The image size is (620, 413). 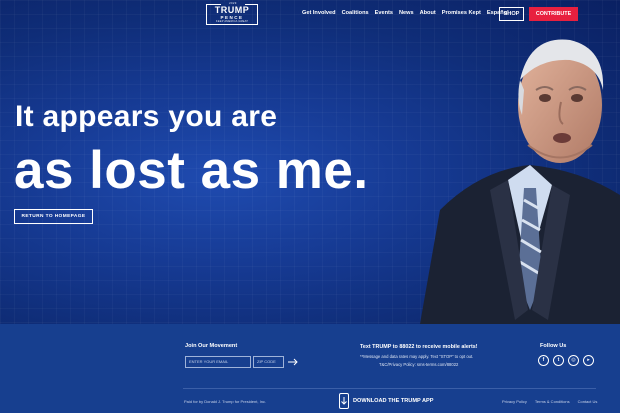 What do you see at coordinates (389, 388) in the screenshot?
I see `footer-divider` at bounding box center [389, 388].